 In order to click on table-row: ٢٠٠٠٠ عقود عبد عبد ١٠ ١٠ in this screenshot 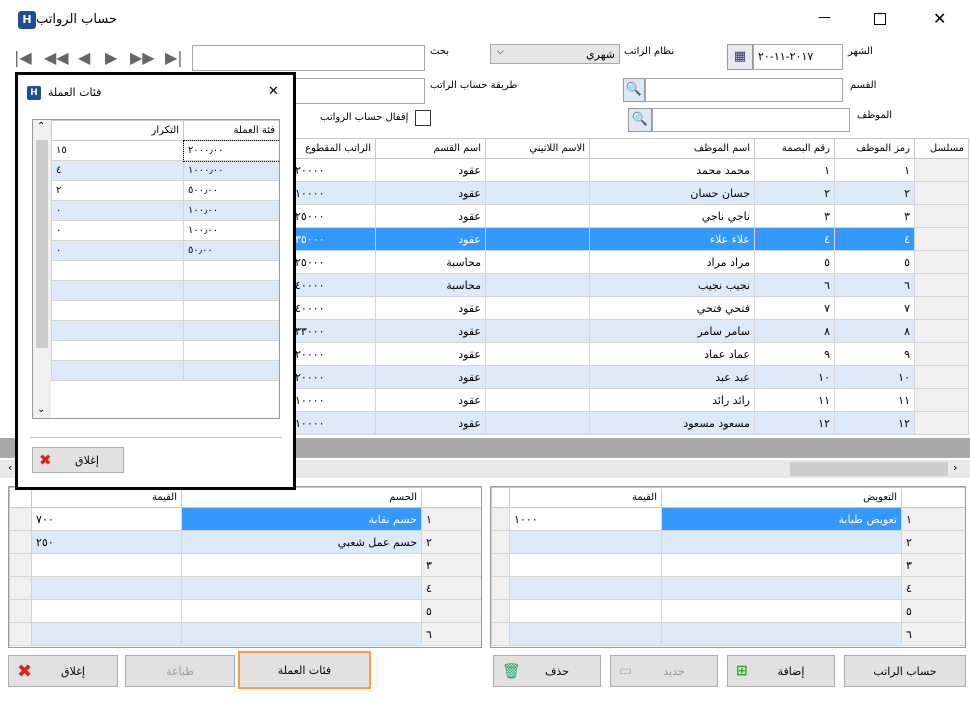, I will do `click(629, 377)`.